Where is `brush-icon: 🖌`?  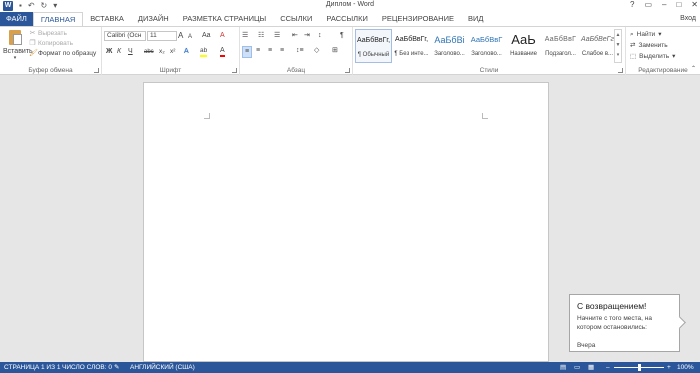
brush-icon: 🖌 is located at coordinates (33, 53).